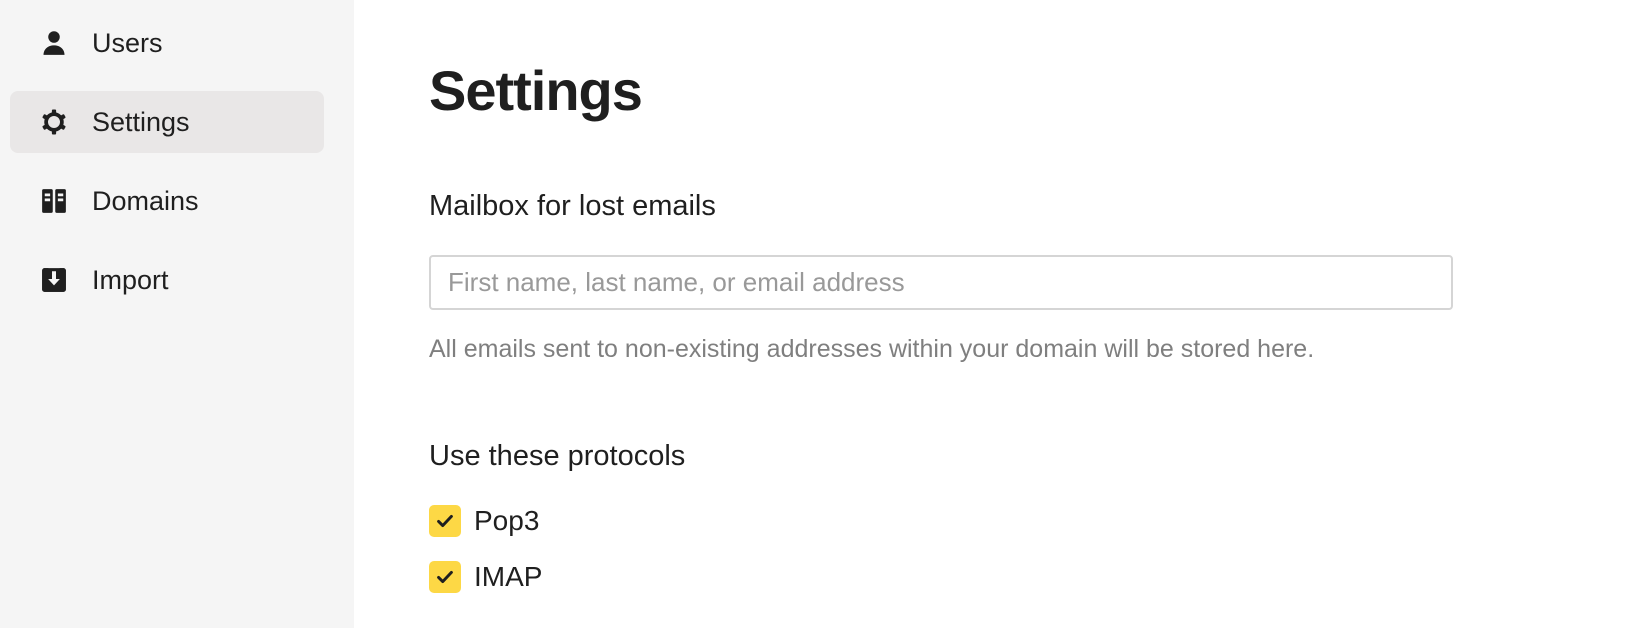 The width and height of the screenshot is (1650, 628). I want to click on sidebar-item-import: Import, so click(167, 280).